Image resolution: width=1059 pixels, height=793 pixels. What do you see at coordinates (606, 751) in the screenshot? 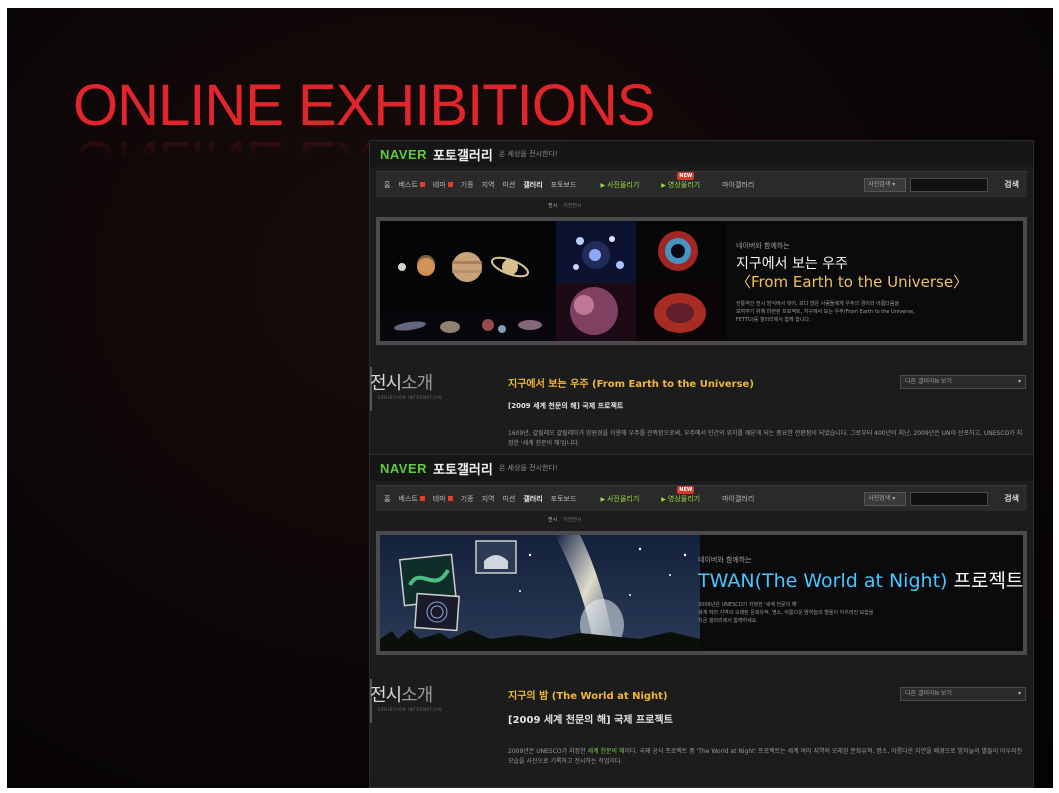
I see `description-highlight-link: 세계 천문의 해` at bounding box center [606, 751].